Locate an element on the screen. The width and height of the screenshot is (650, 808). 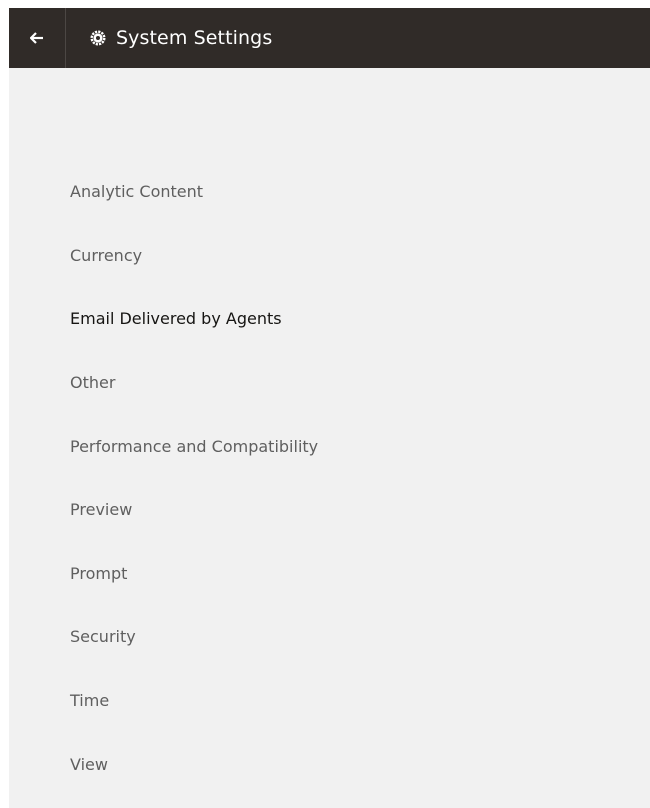
title-group: System Settings is located at coordinates (181, 38).